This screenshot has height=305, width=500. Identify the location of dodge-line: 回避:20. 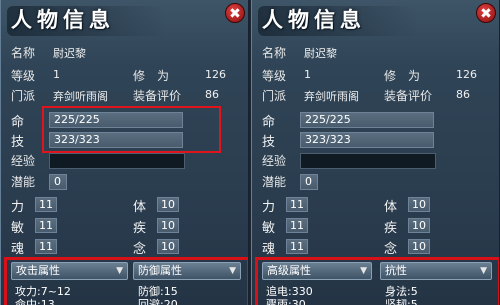
(158, 301).